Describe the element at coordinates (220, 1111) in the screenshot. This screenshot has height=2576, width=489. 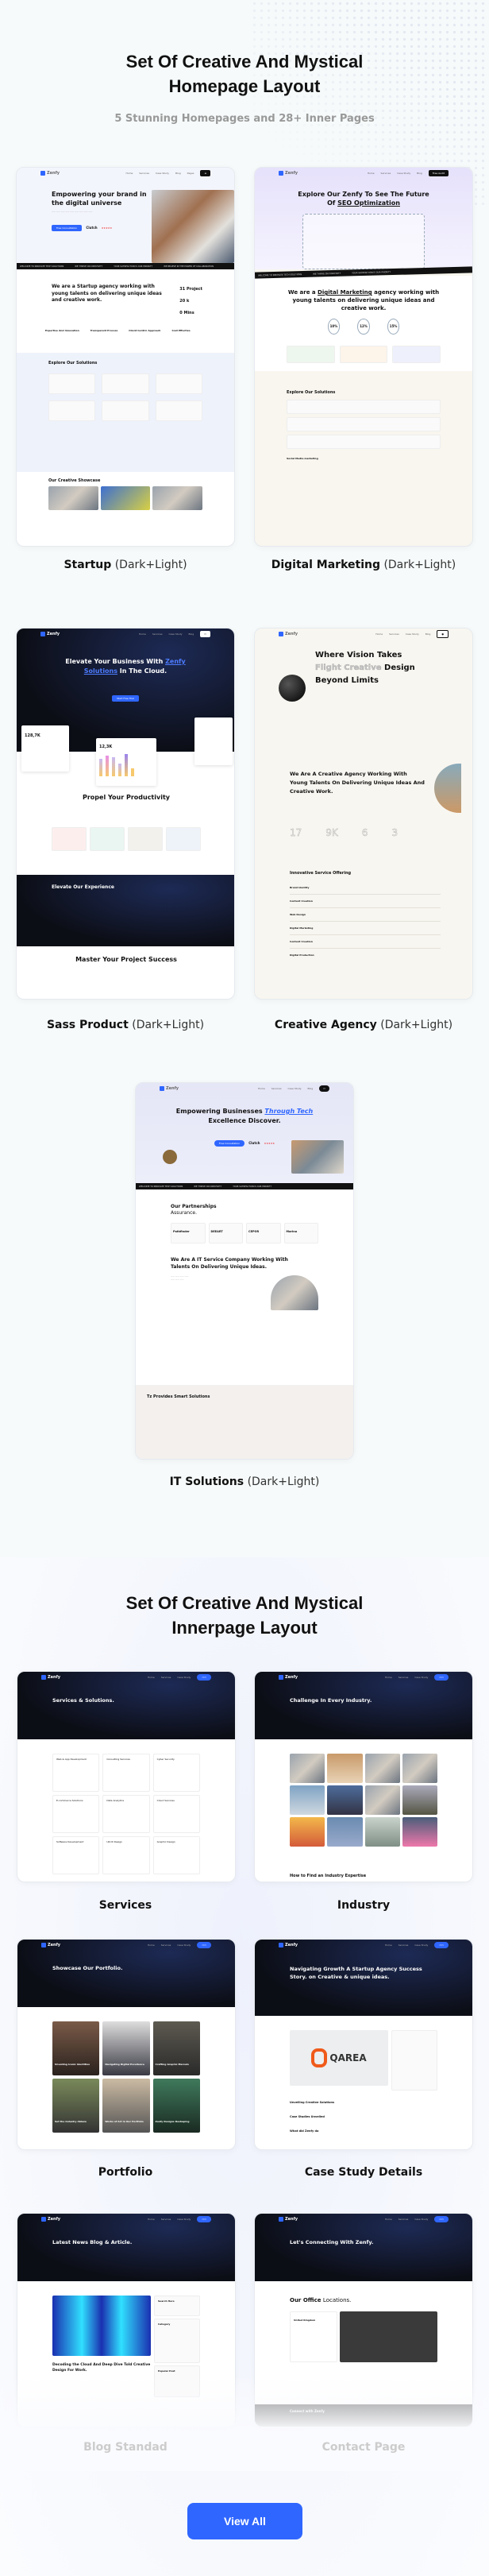
I see `homepages-4-hero_a: Empowering Businesses` at that location.